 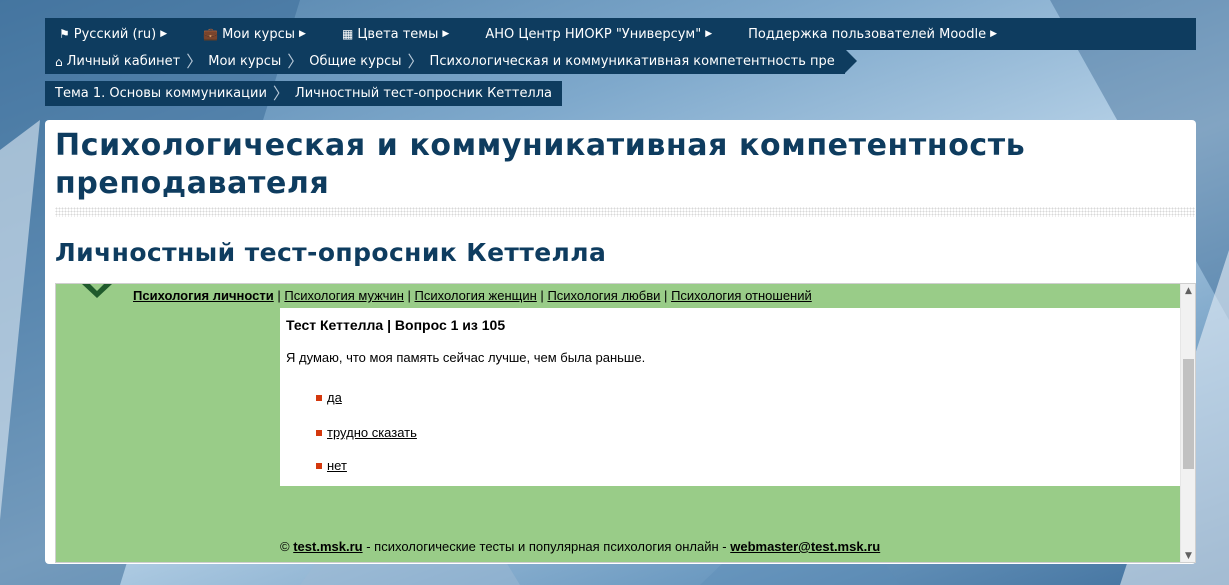 I want to click on question-header: Тест Кеттелла | Вопрос 1 из 105, so click(x=396, y=325).